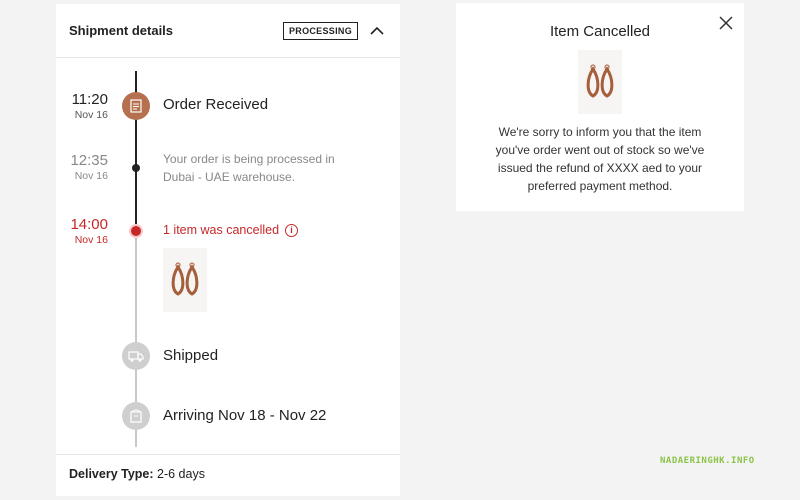  Describe the element at coordinates (221, 230) in the screenshot. I see `event-label-cancelled: 1 item was cancelled` at that location.